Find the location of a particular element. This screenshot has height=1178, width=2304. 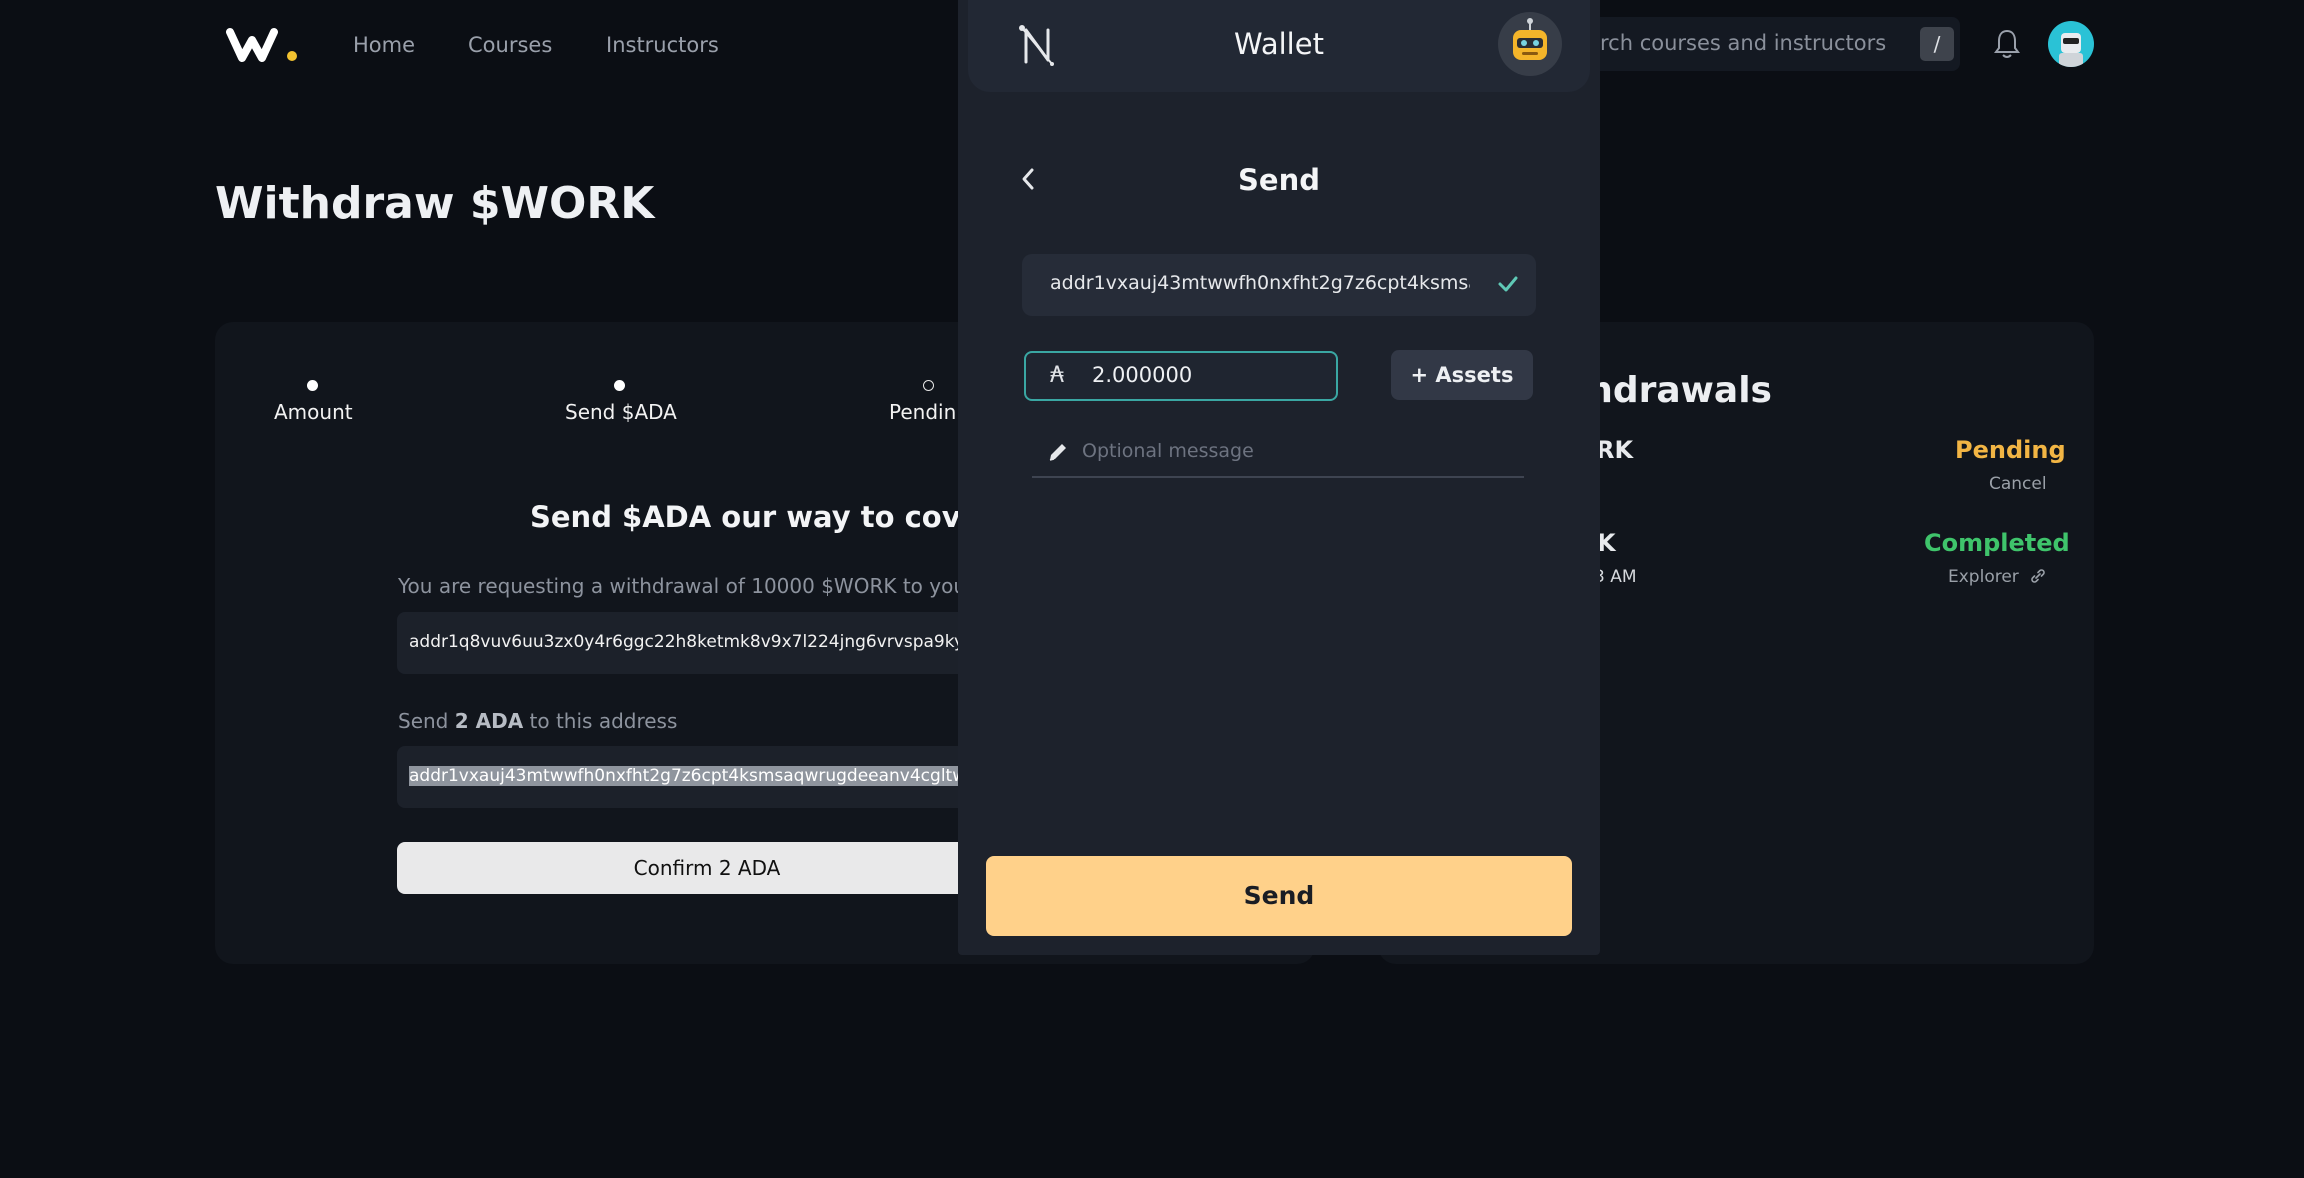

withdrawal-status-completed: Completed is located at coordinates (1997, 543).